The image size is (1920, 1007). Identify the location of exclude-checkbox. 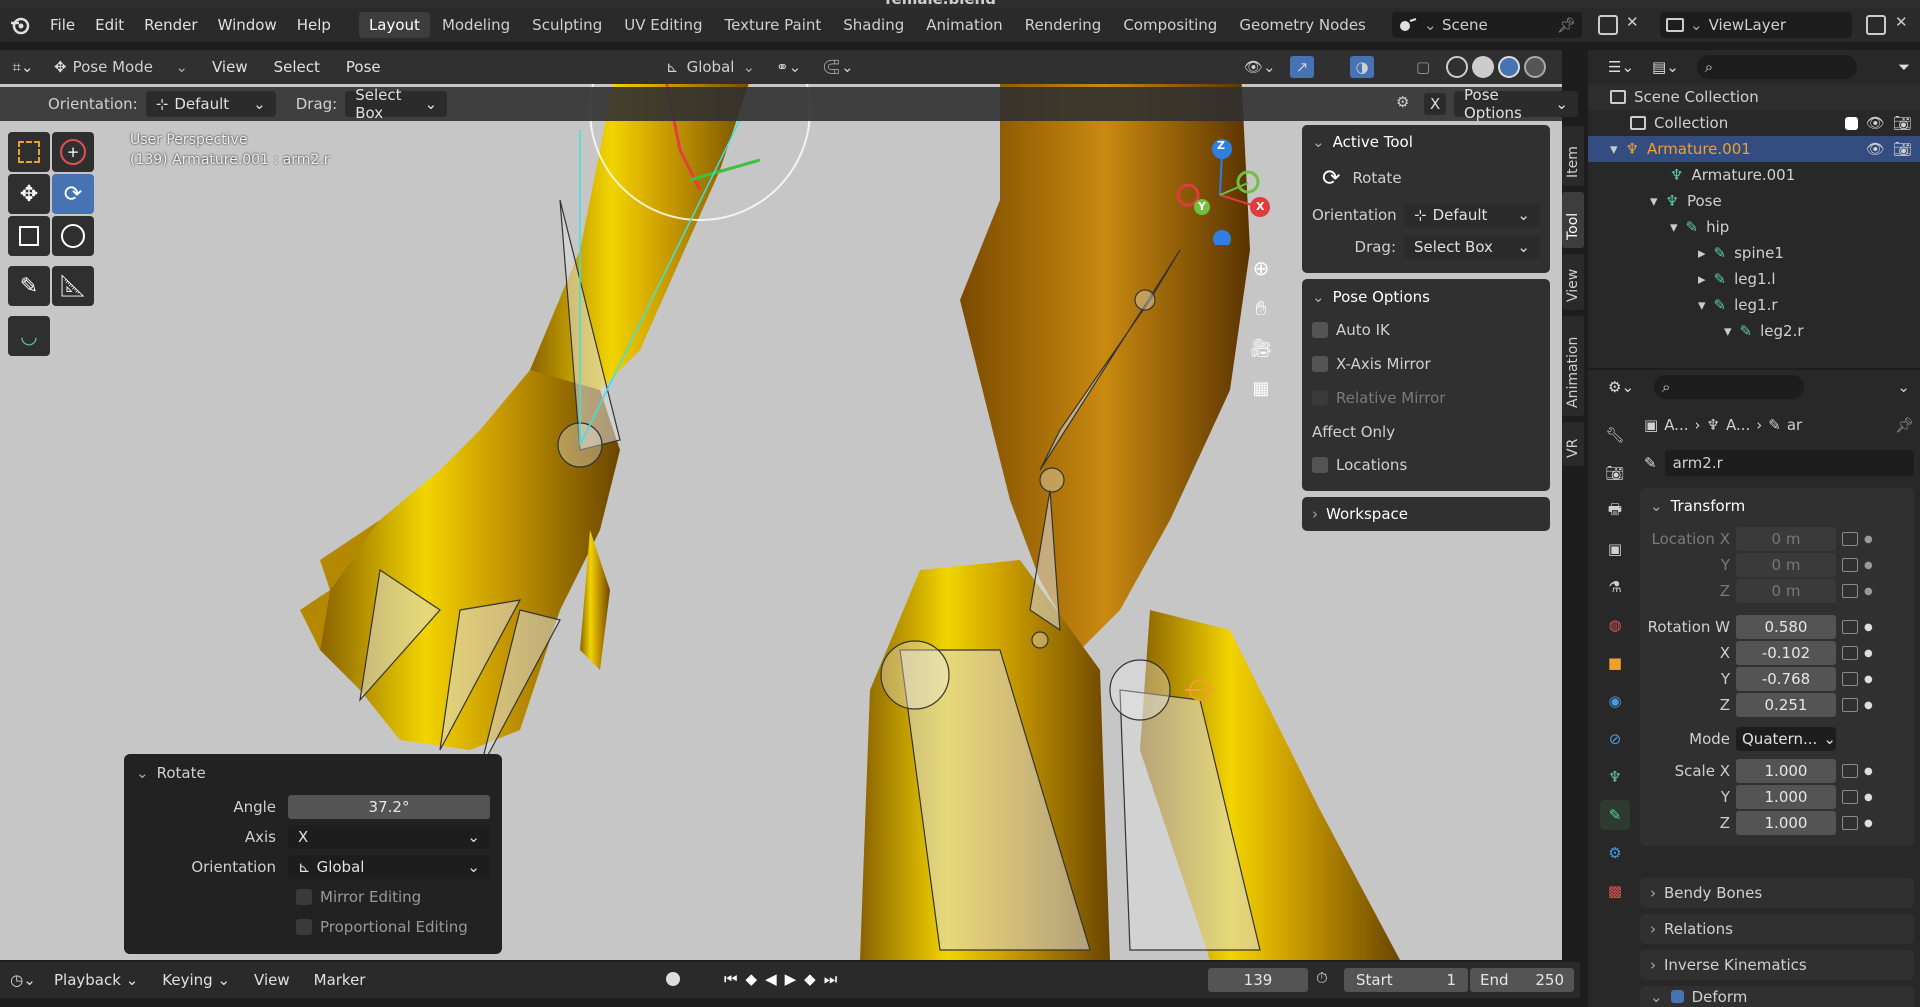
(1851, 123).